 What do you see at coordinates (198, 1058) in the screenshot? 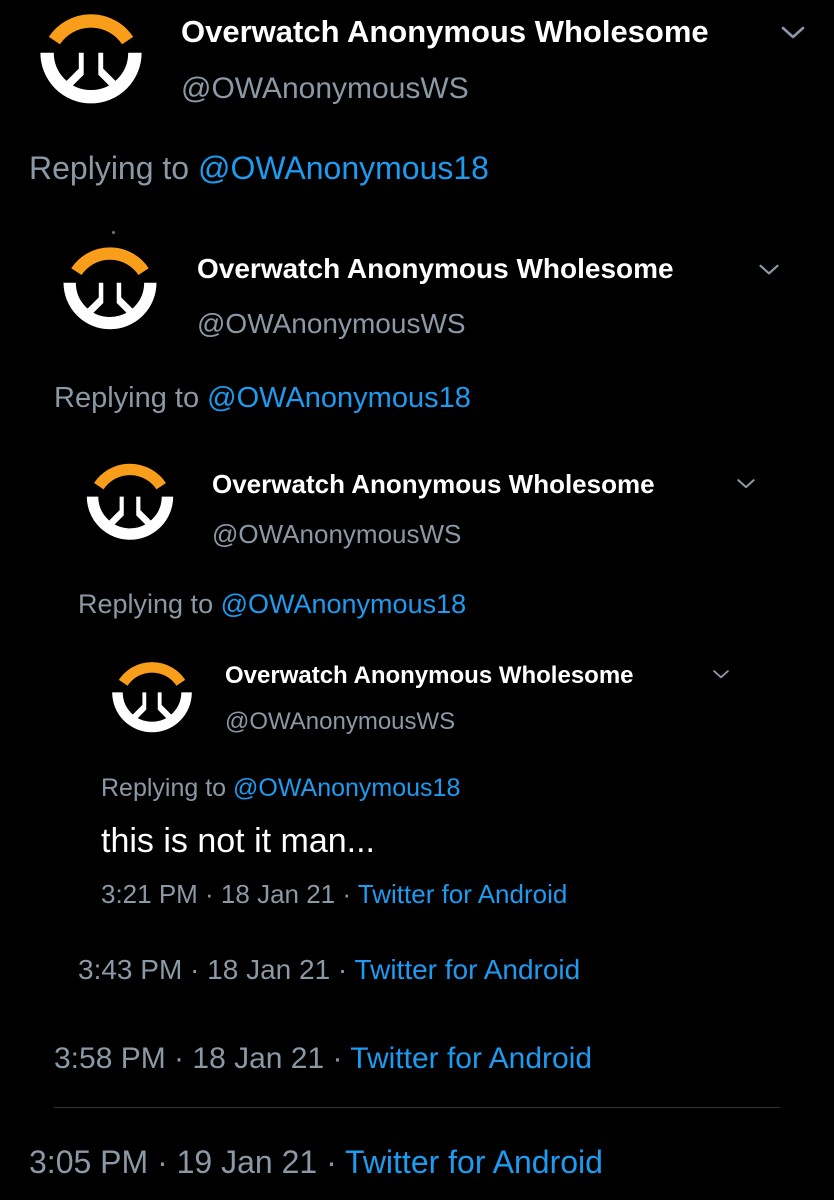
I see `timestamp: 3:58 PM · 18 Jan 21 ·` at bounding box center [198, 1058].